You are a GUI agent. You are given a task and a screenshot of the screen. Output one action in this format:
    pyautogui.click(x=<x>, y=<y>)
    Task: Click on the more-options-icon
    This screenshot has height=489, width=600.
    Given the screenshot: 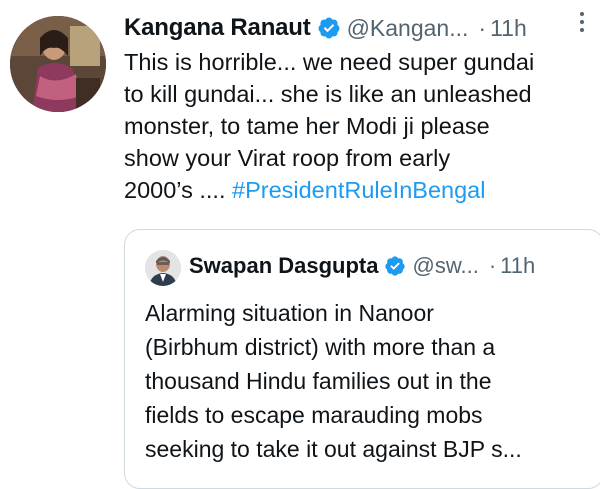 What is the action you would take?
    pyautogui.click(x=582, y=22)
    